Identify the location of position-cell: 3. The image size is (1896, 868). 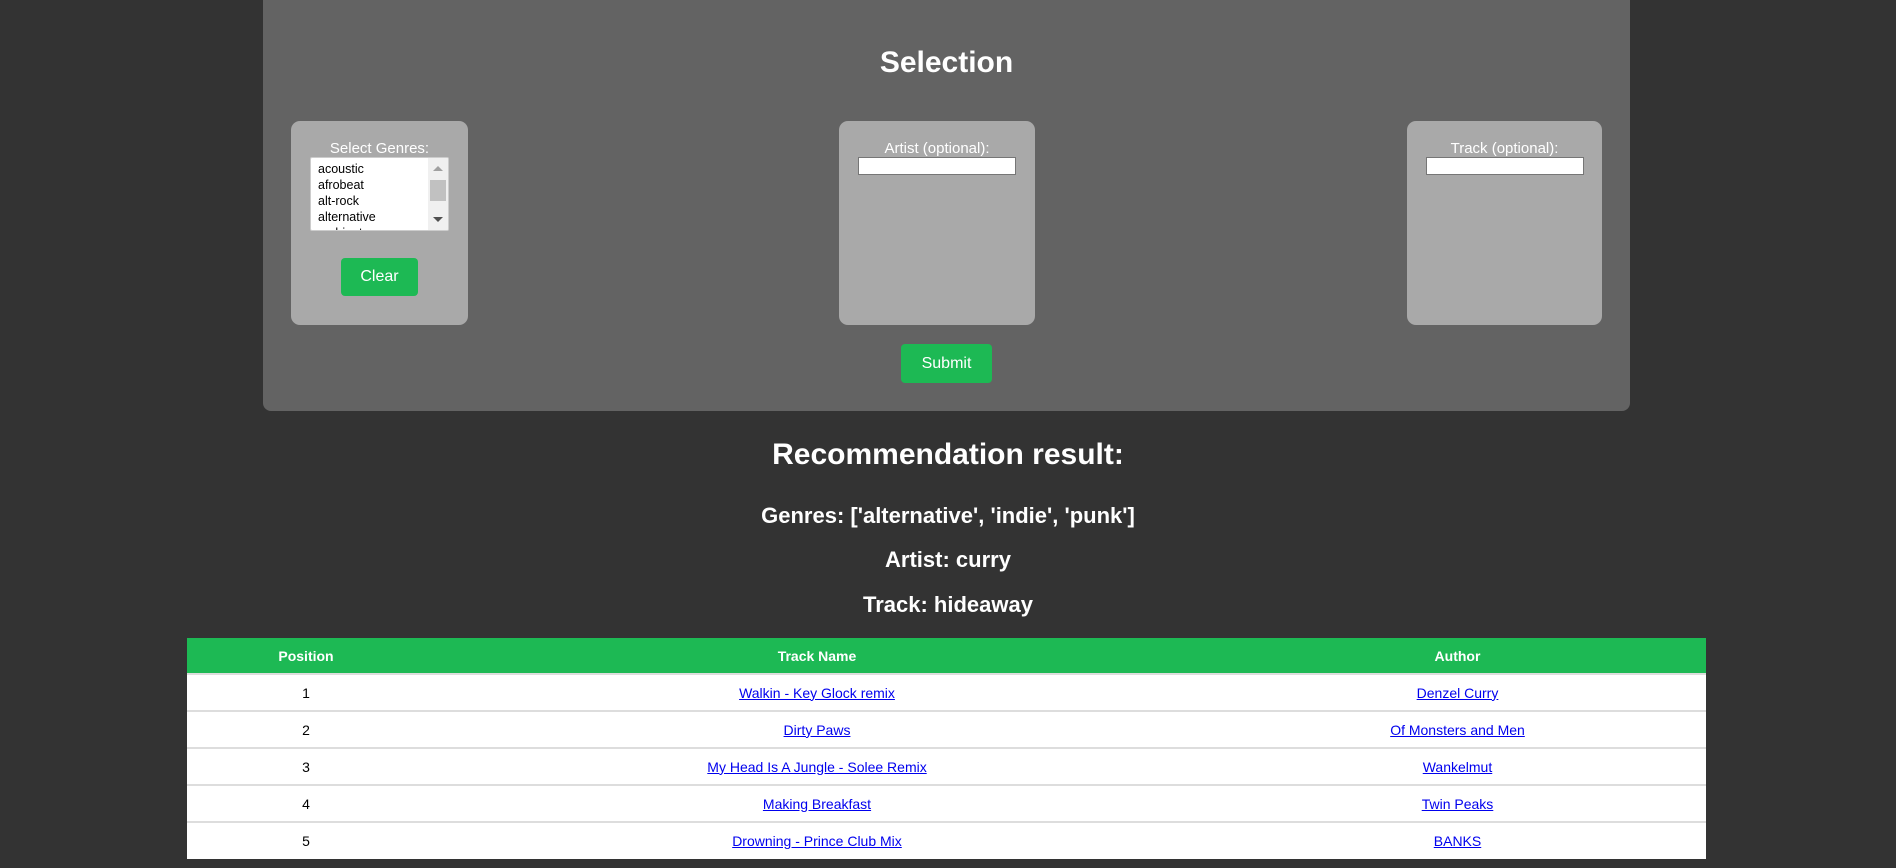
(306, 766).